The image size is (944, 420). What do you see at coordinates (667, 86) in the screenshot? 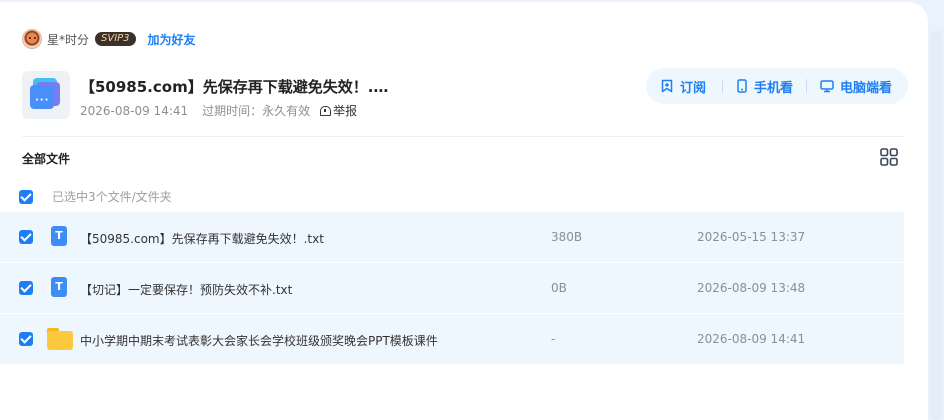
I see `bookmark-plus-icon` at bounding box center [667, 86].